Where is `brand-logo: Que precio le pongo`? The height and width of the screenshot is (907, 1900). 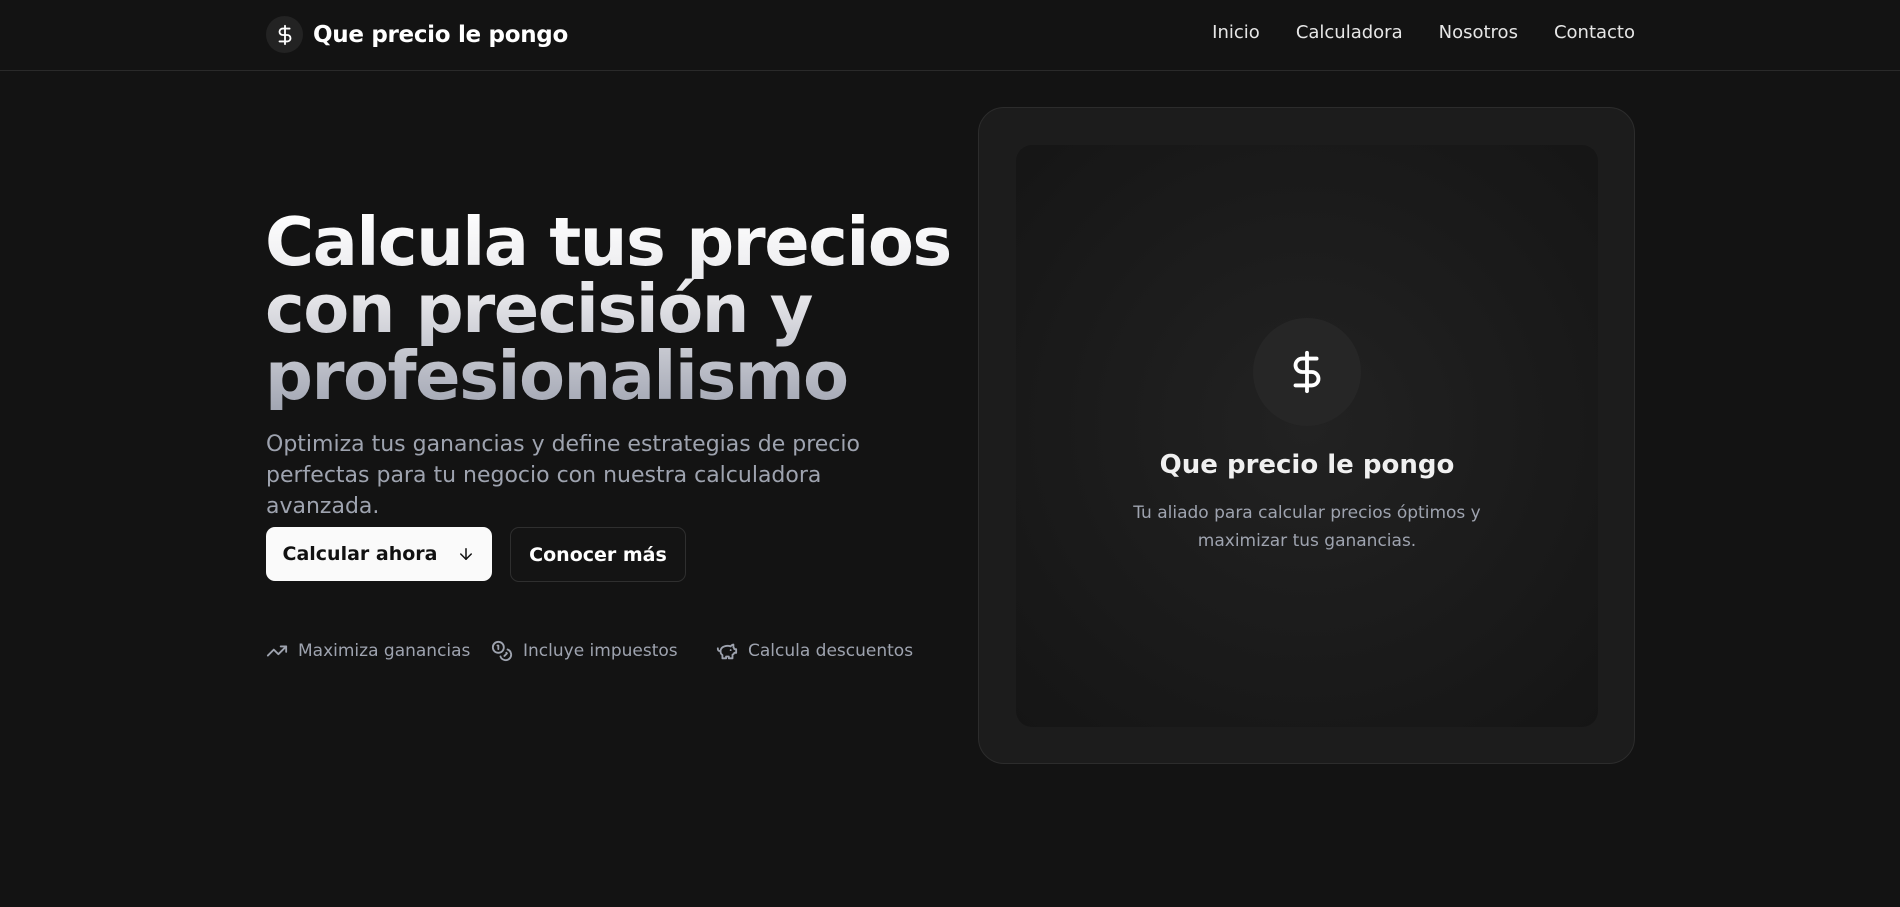 brand-logo: Que precio le pongo is located at coordinates (417, 34).